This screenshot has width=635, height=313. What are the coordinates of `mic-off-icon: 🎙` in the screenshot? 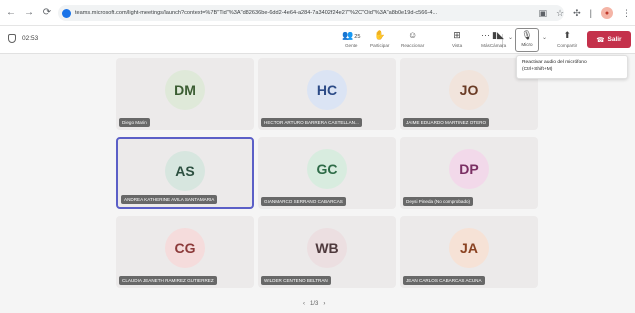 It's located at (527, 35).